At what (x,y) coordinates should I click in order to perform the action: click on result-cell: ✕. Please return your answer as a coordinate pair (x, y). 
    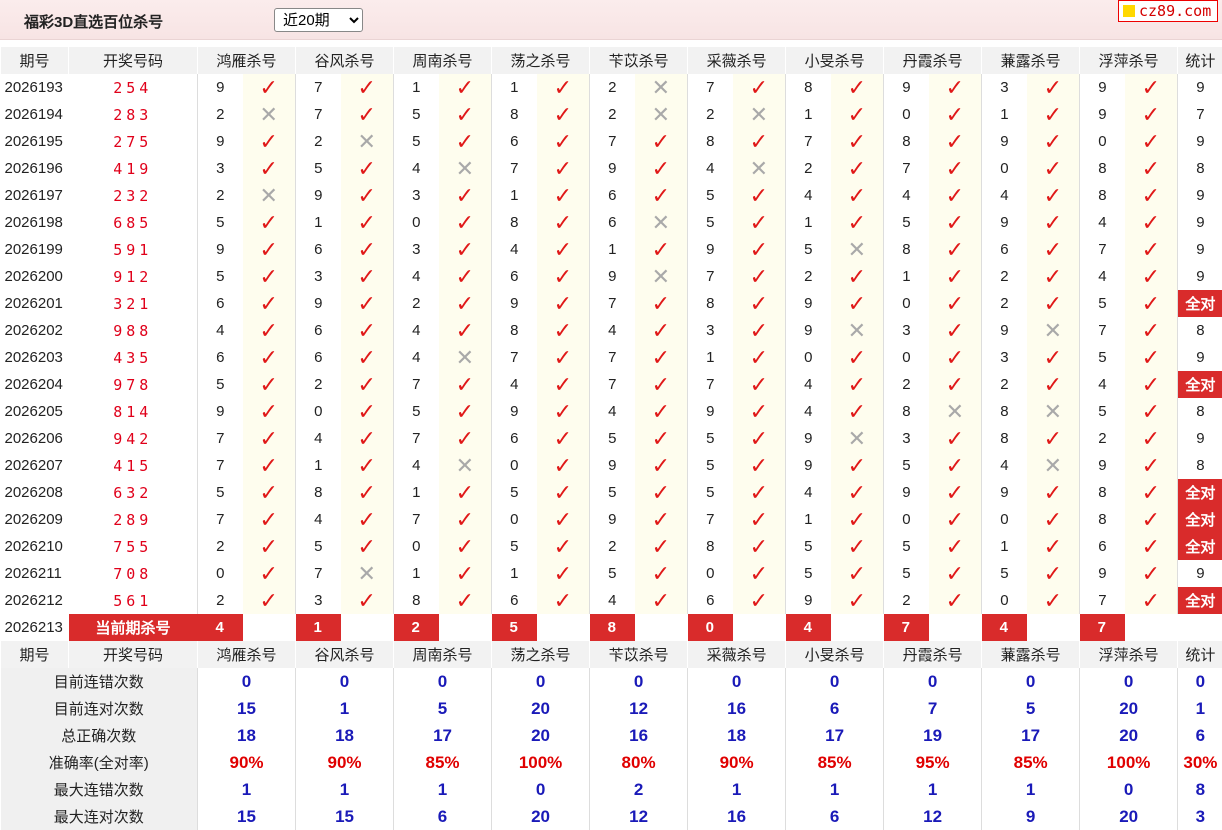
    Looking at the image, I should click on (1053, 330).